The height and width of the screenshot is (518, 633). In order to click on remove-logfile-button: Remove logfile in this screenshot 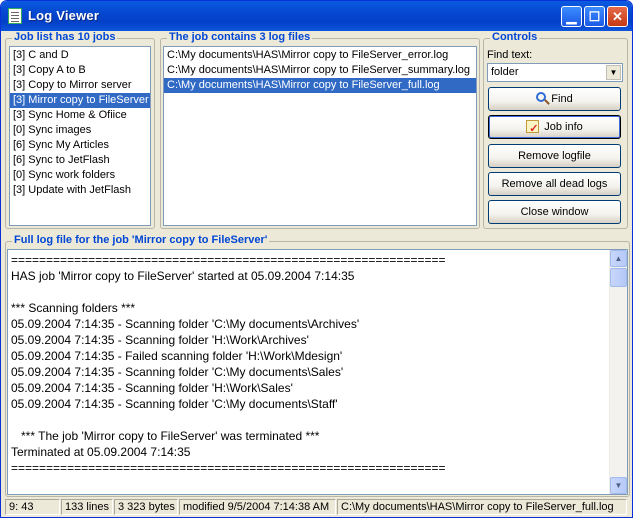, I will do `click(554, 156)`.